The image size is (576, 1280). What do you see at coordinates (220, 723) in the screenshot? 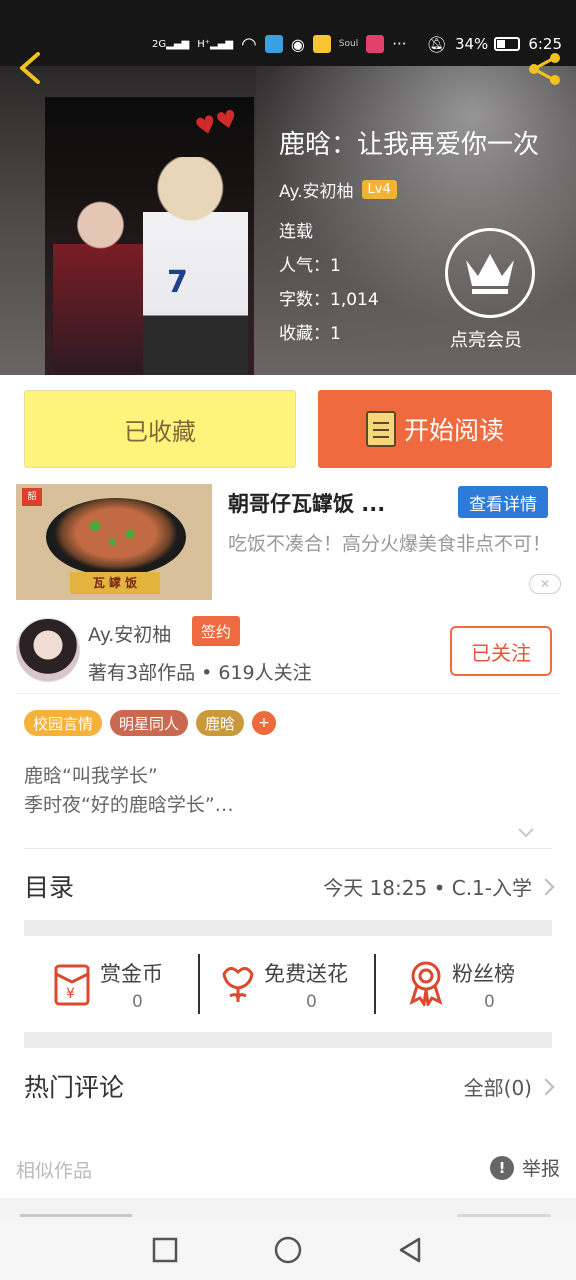
I see `tag-luhan: 鹿晗` at bounding box center [220, 723].